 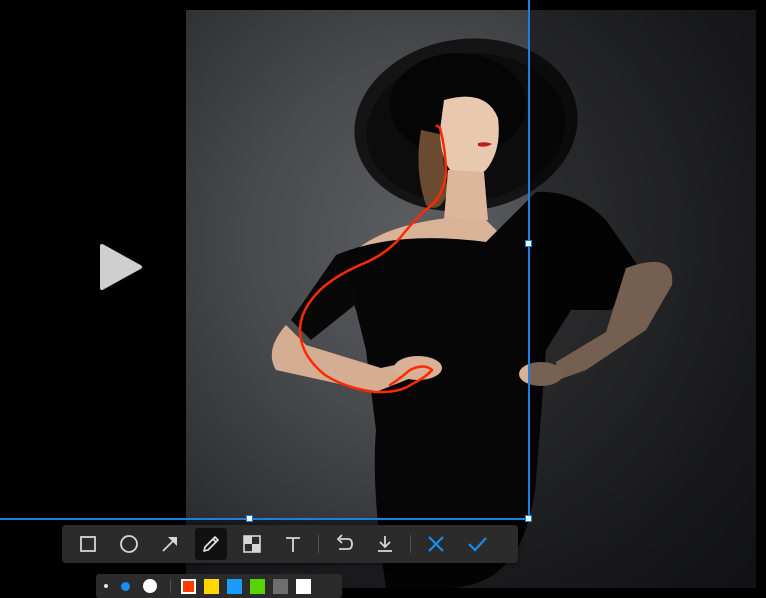 I want to click on color-swatch-white, so click(x=303, y=586).